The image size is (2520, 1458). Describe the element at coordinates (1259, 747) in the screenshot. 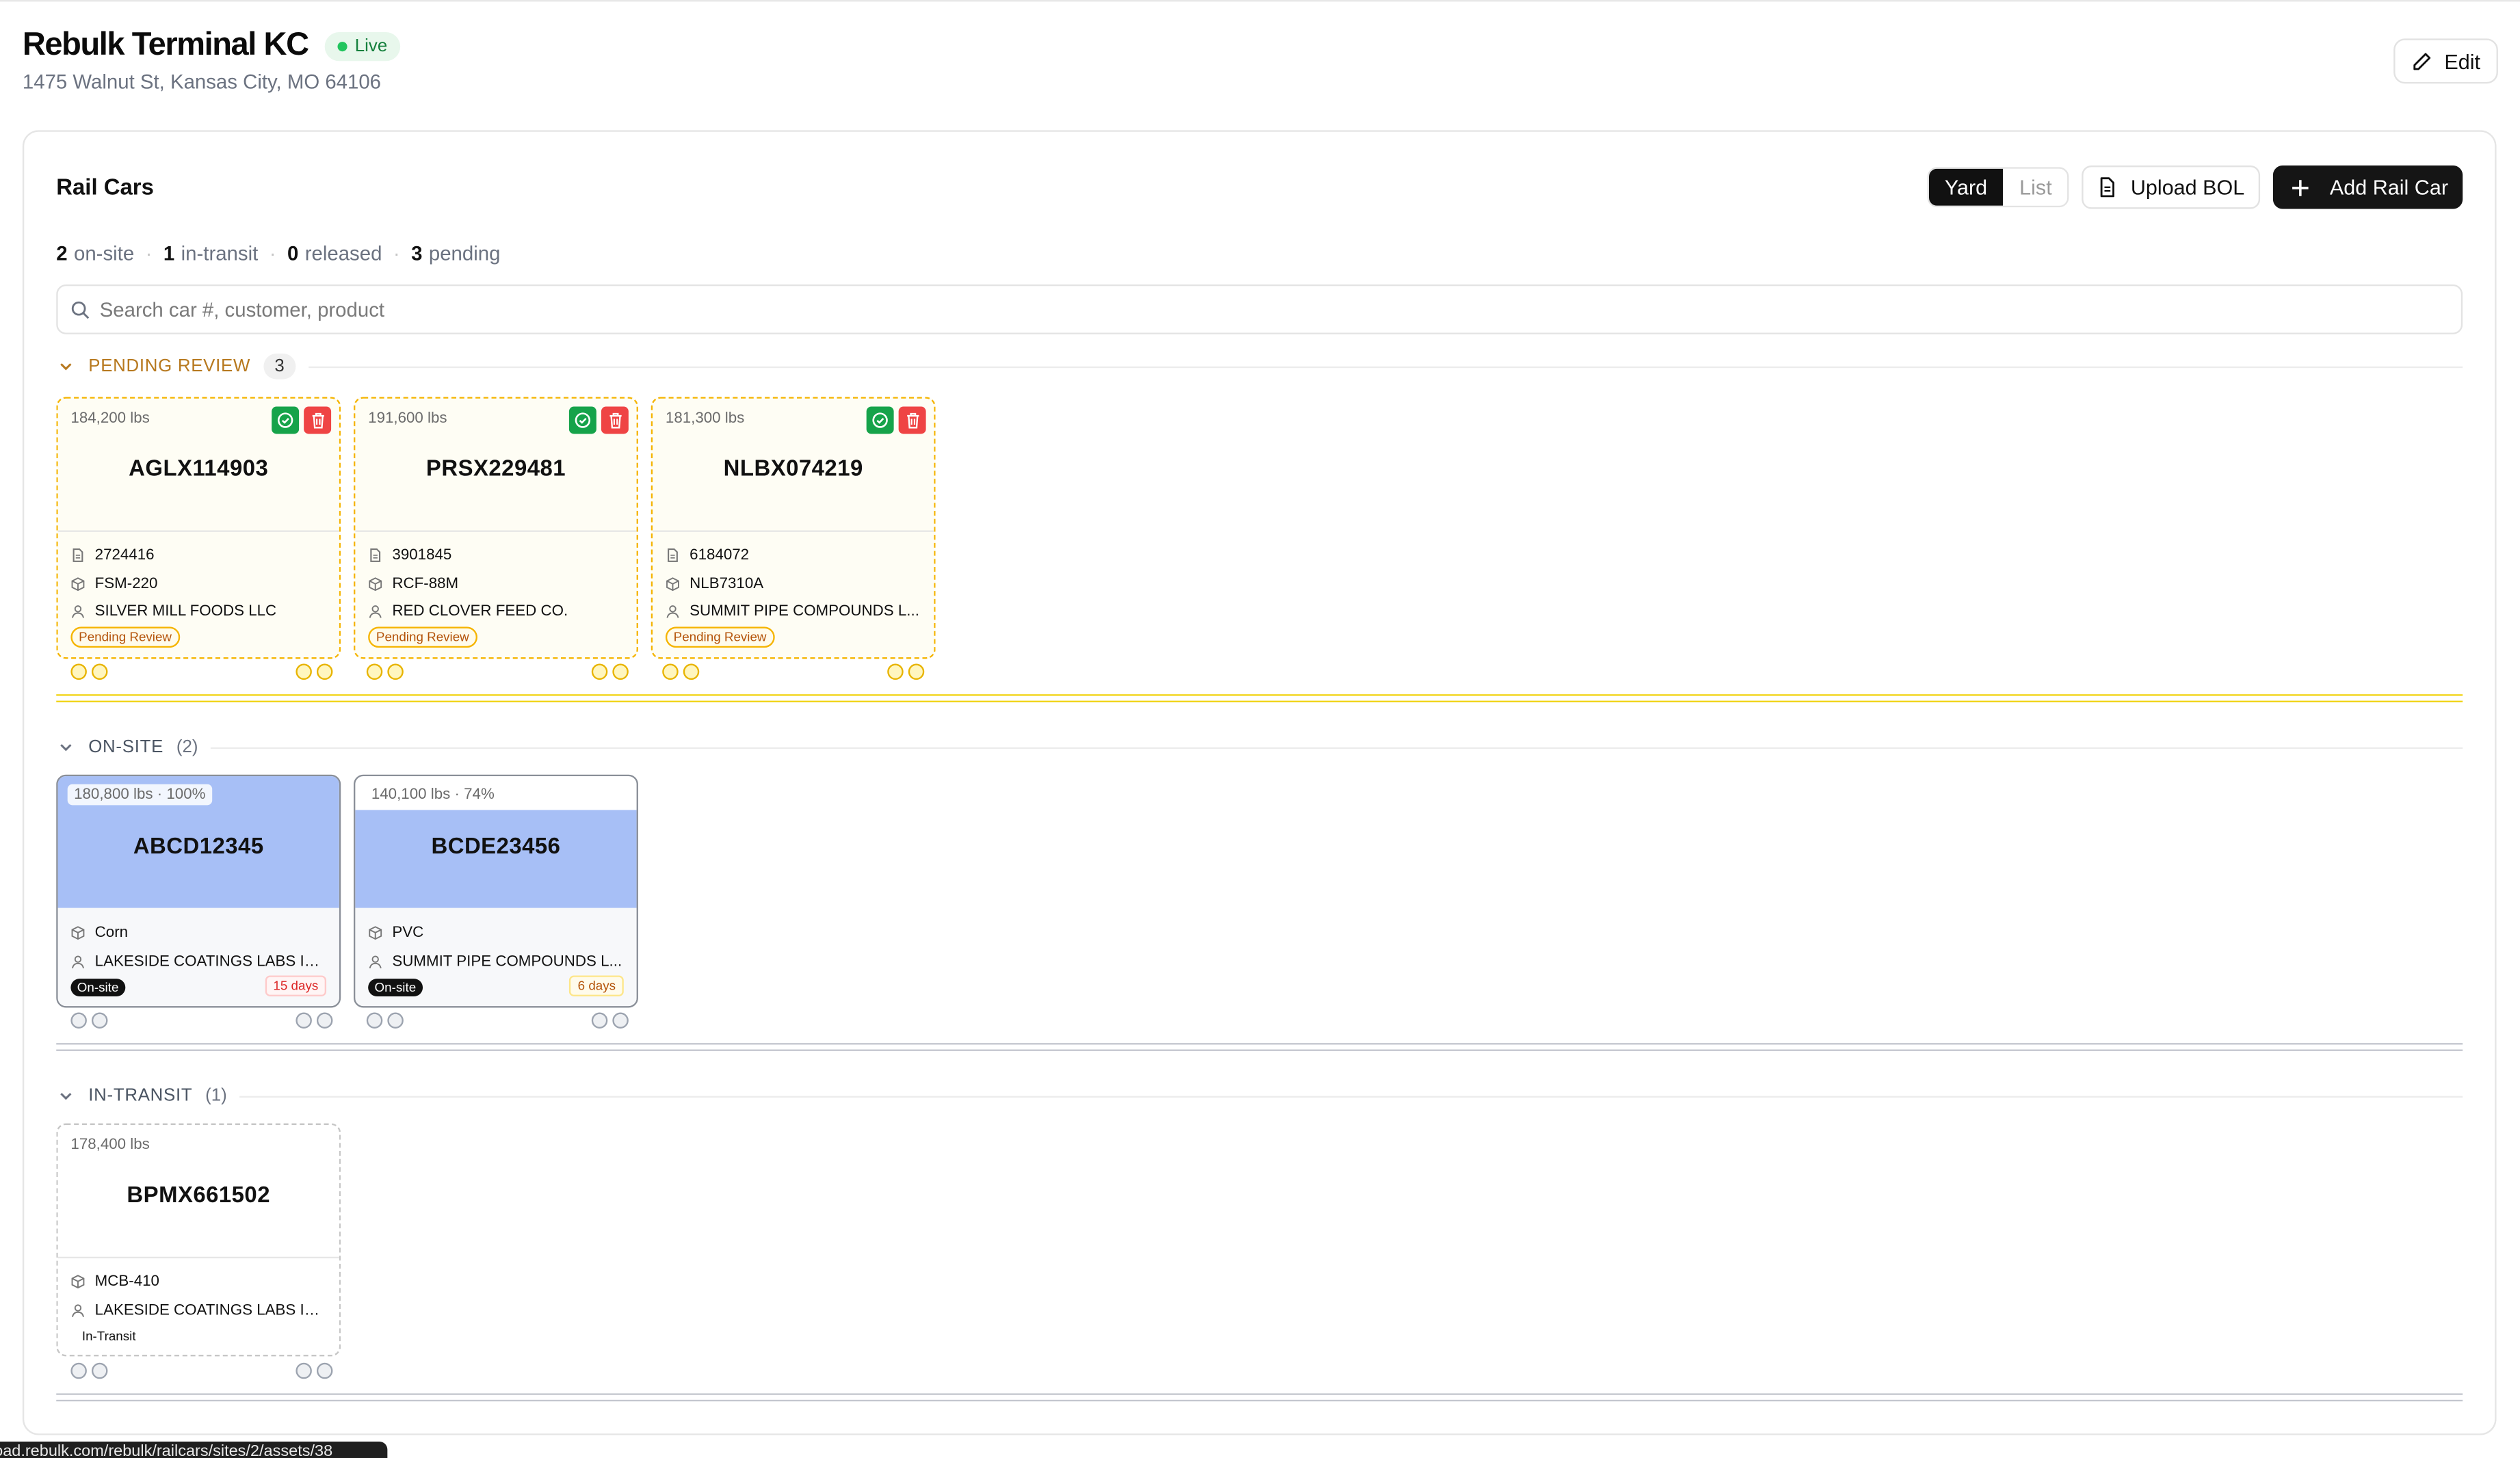

I see `onsite-section-header: ON-SITE (2)` at that location.